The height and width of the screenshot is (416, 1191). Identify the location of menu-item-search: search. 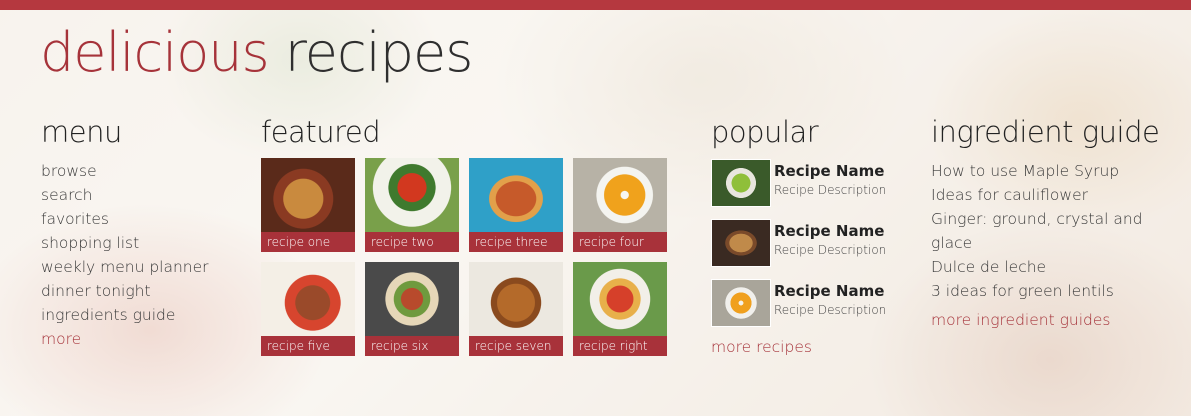
(141, 195).